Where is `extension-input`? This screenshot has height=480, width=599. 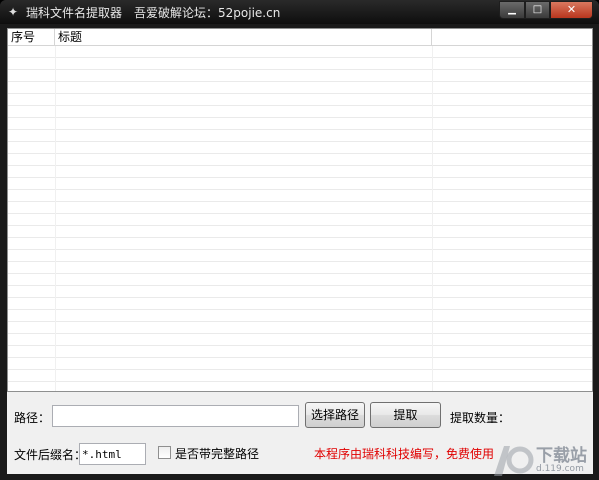
extension-input is located at coordinates (112, 454).